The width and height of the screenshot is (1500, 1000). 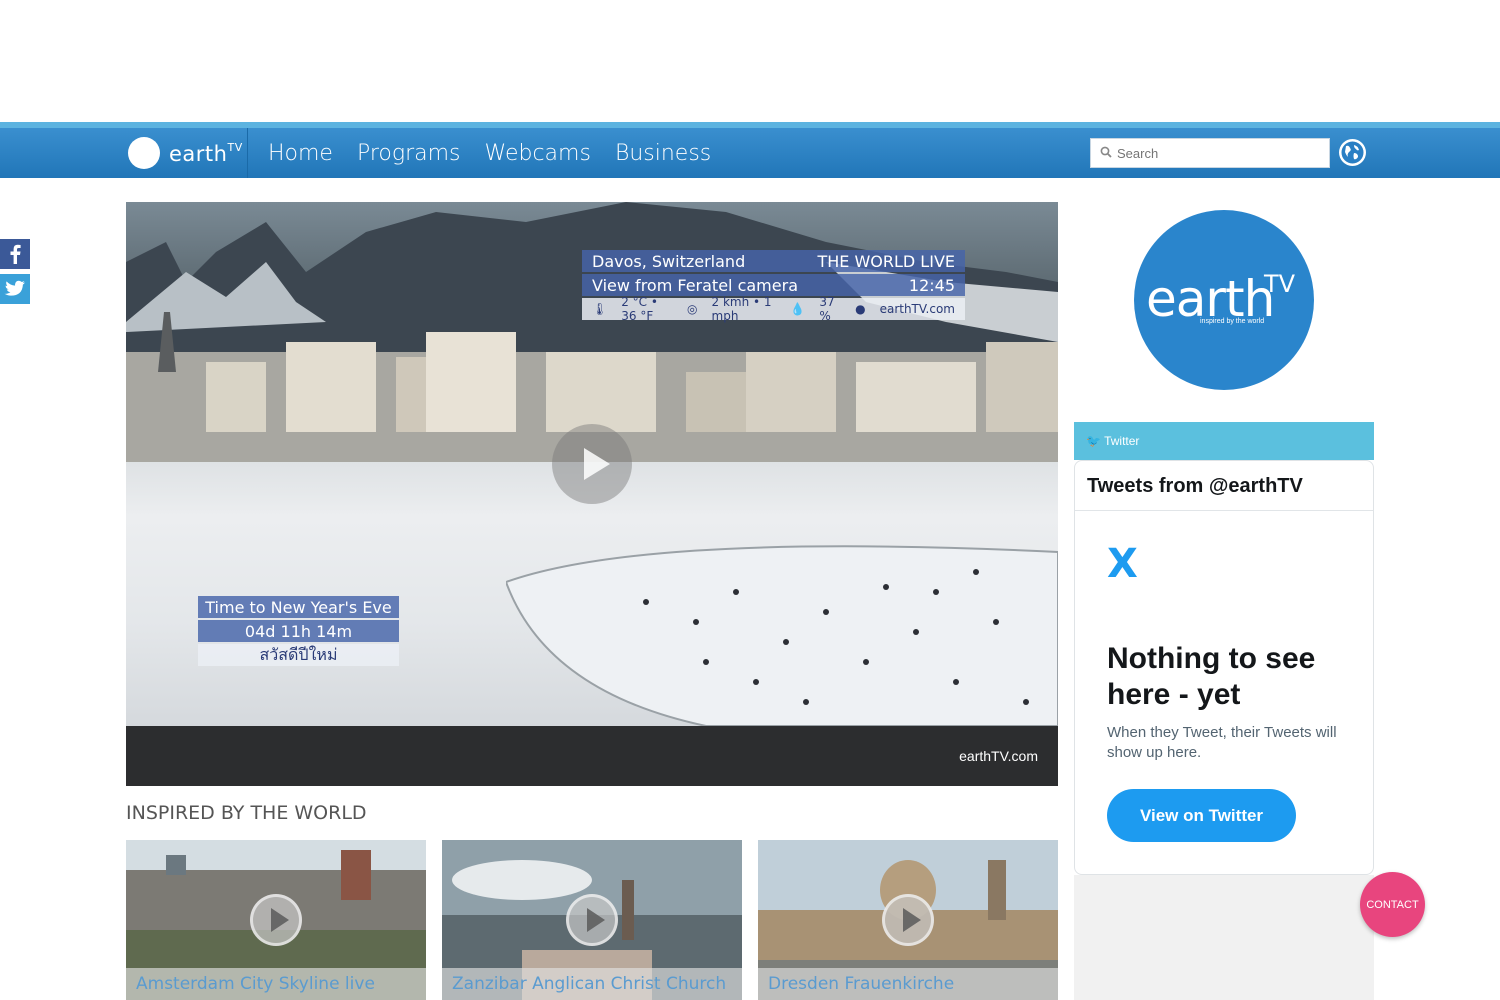 I want to click on brand-circle-icon, so click(x=144, y=153).